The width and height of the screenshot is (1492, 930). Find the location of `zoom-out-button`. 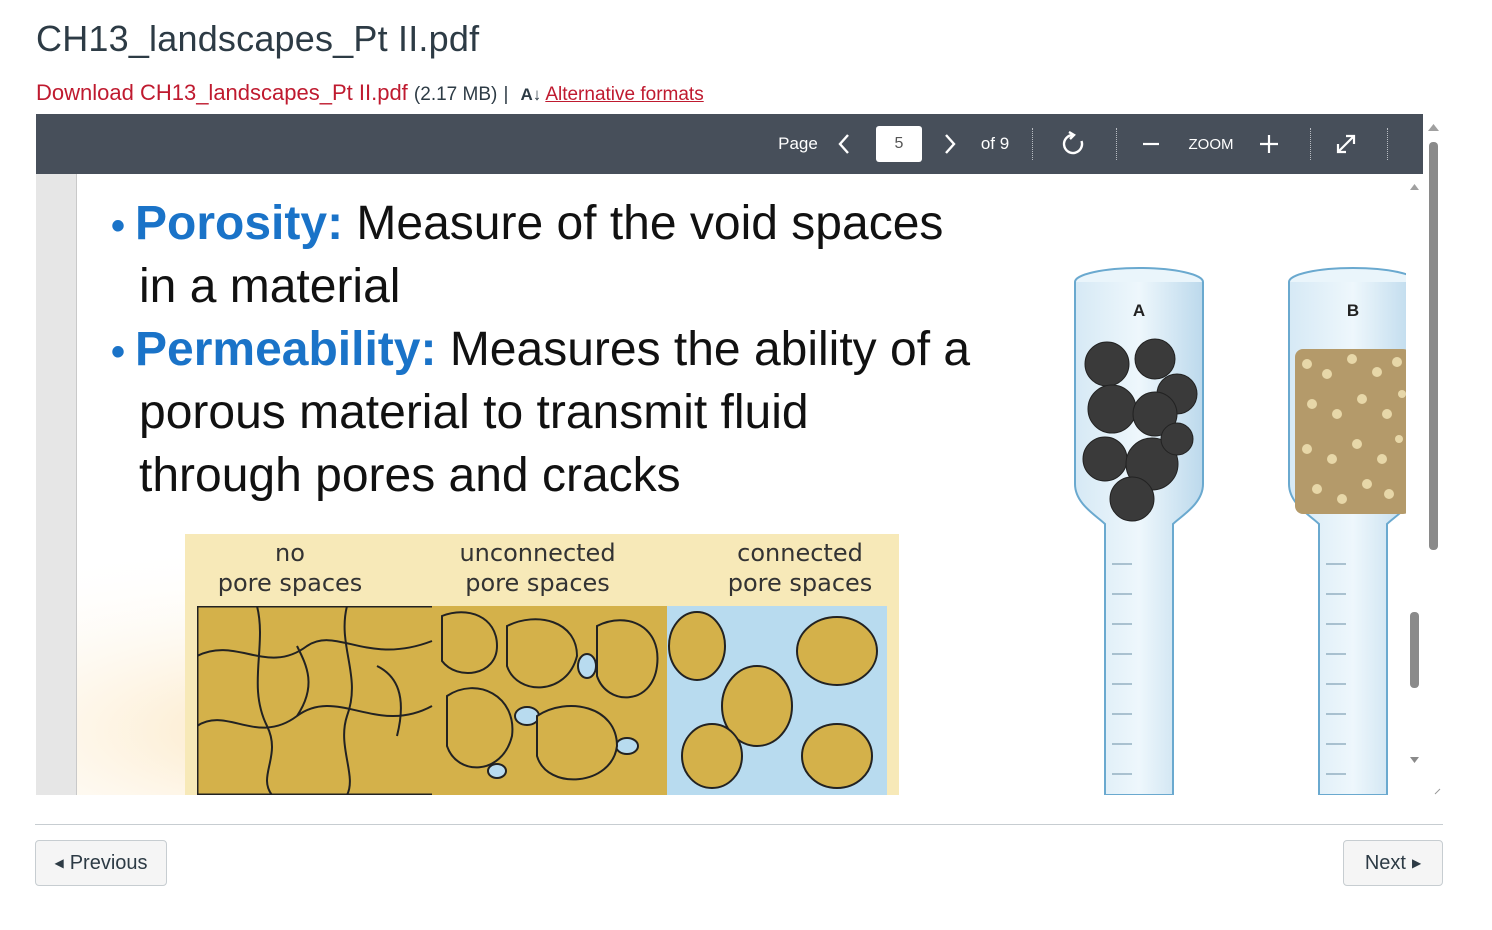

zoom-out-button is located at coordinates (1151, 144).